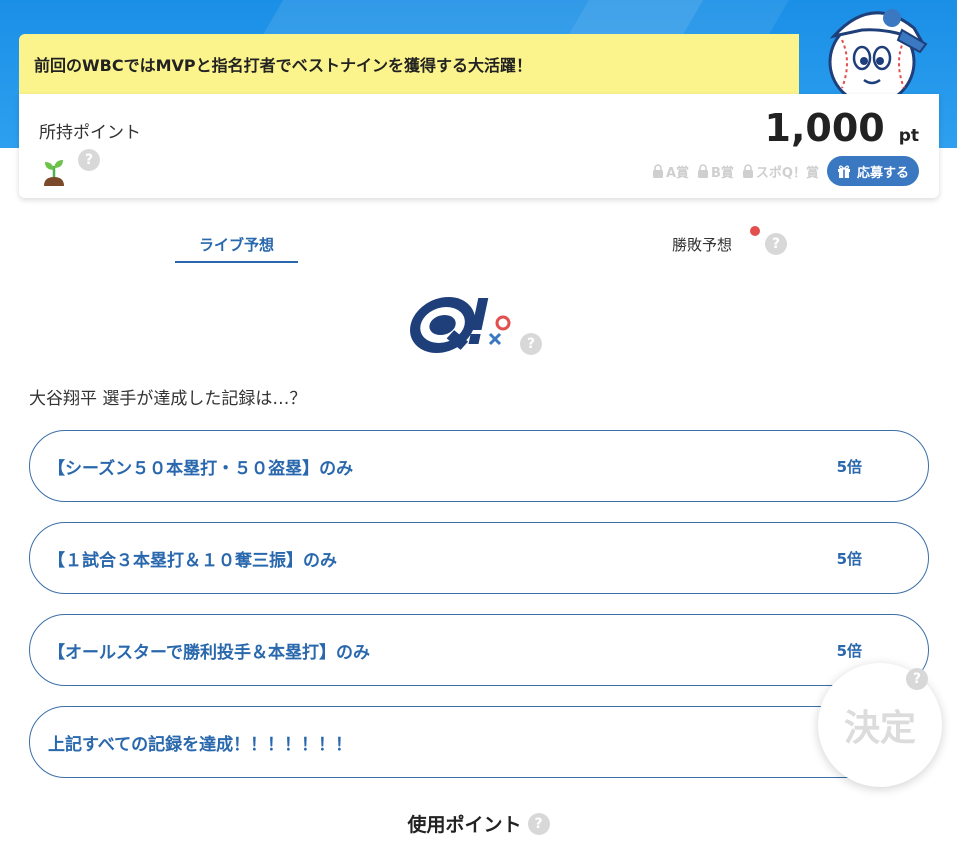  What do you see at coordinates (843, 171) in the screenshot?
I see `gift-icon` at bounding box center [843, 171].